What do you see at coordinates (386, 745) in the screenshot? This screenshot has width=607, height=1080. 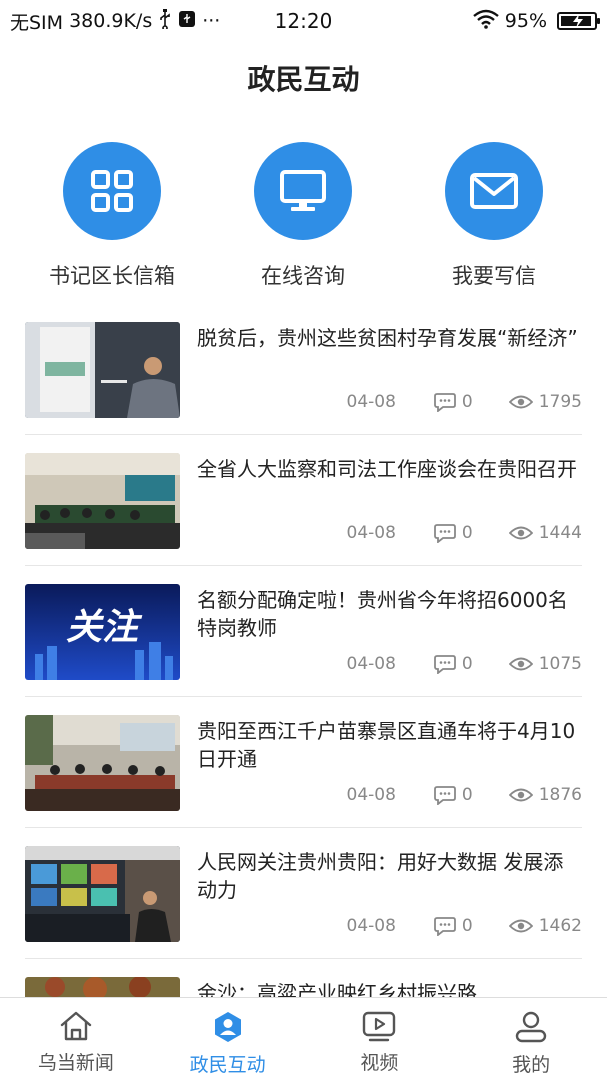 I see `news-title: 贵阳至西江千户苗寨景区直通车将于4月10日开通` at bounding box center [386, 745].